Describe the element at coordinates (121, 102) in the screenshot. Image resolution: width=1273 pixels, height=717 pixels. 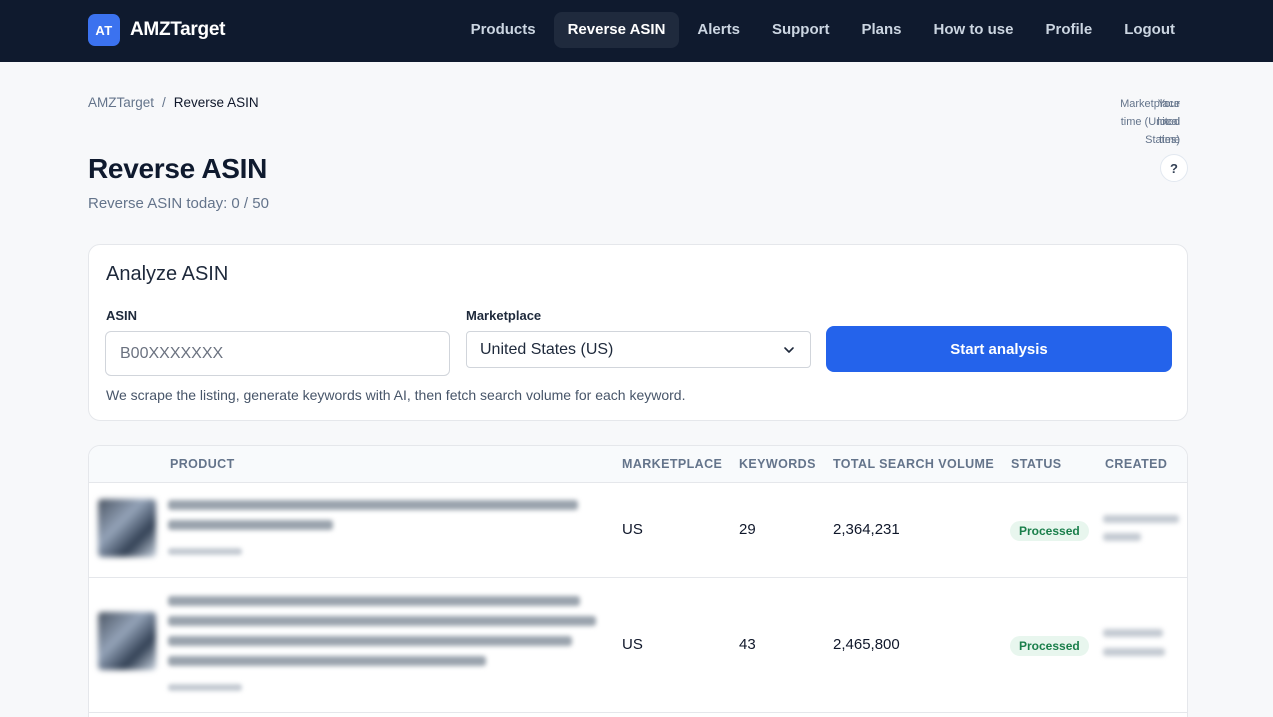
I see `breadcrumb-root: AMZTarget` at that location.